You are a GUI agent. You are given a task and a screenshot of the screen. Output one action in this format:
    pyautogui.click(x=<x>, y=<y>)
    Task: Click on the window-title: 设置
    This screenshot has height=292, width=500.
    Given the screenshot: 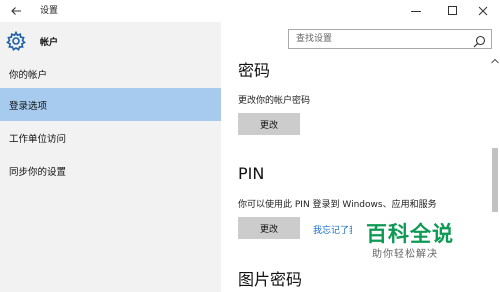 What is the action you would take?
    pyautogui.click(x=49, y=11)
    